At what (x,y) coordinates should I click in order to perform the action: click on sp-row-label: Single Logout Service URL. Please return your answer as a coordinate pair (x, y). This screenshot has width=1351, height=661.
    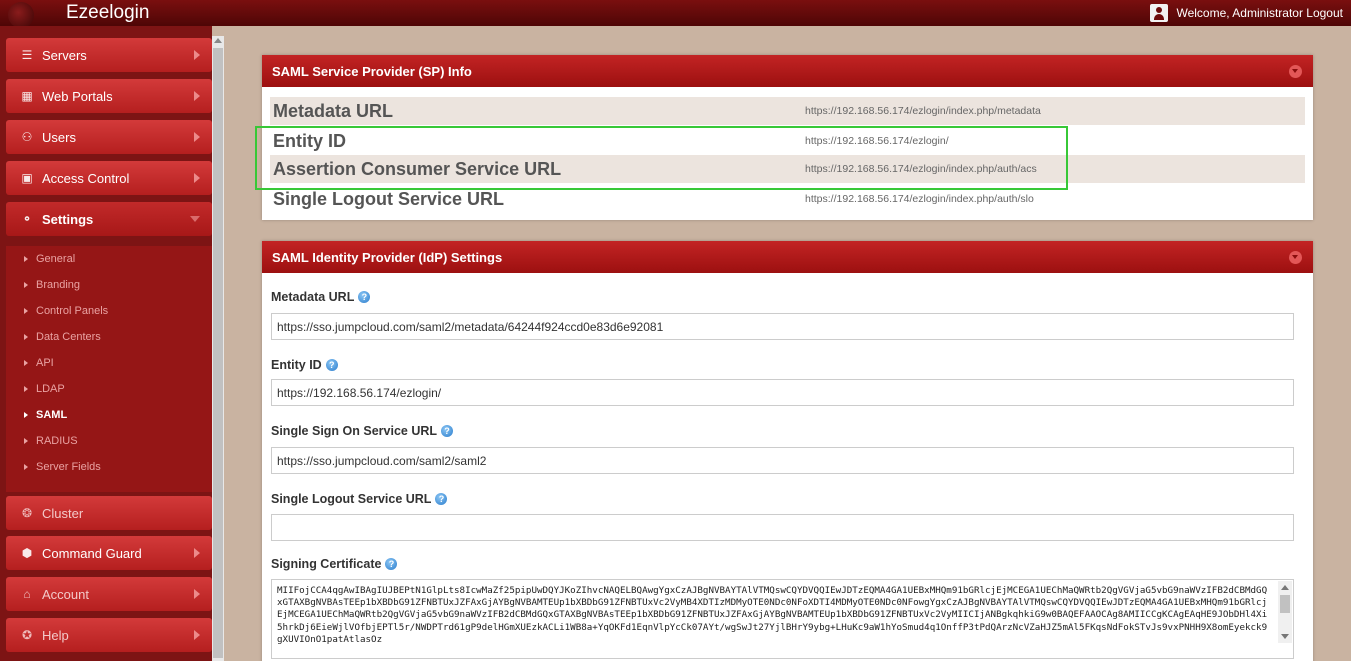
    Looking at the image, I should click on (389, 198).